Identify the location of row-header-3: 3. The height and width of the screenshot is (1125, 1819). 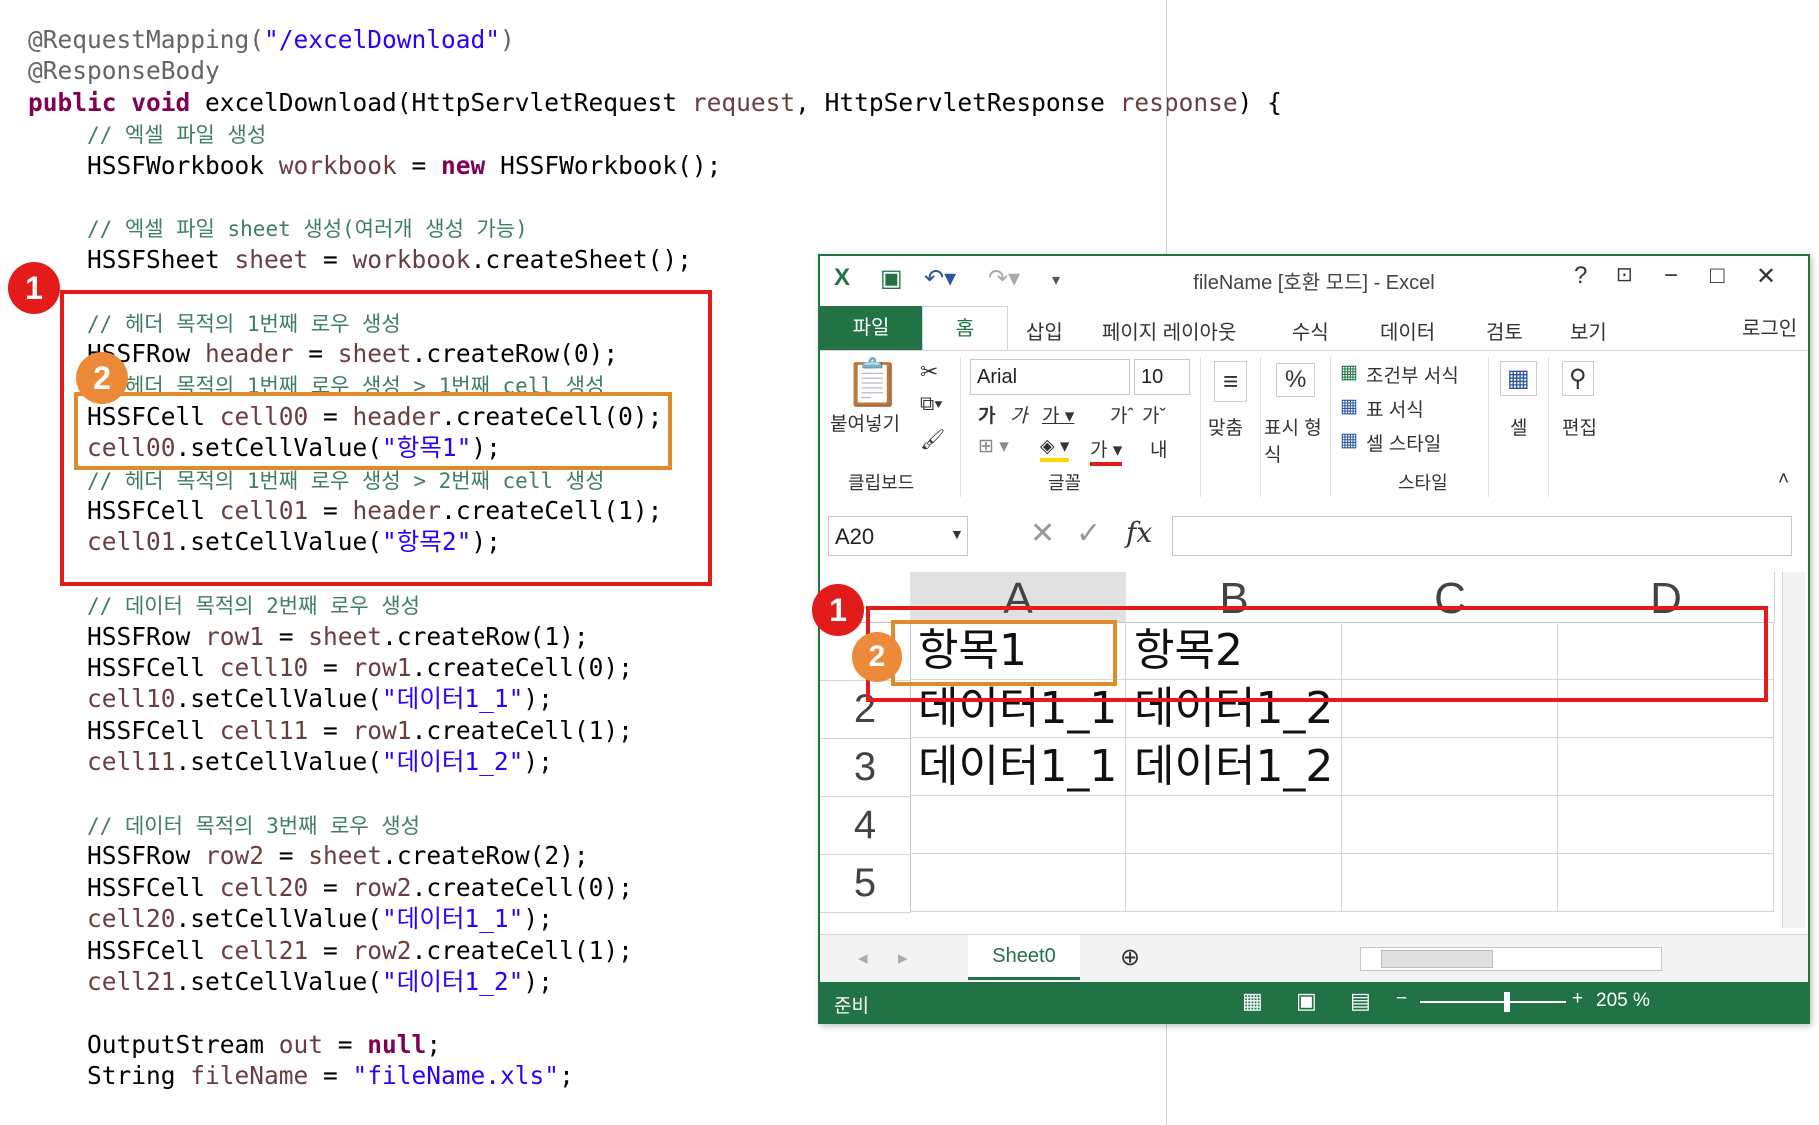
(865, 767).